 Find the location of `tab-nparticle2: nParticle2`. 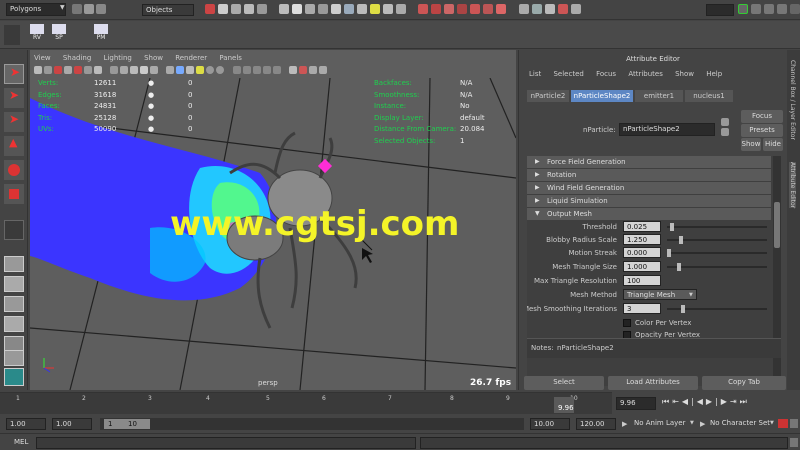

tab-nparticle2: nParticle2 is located at coordinates (548, 96).